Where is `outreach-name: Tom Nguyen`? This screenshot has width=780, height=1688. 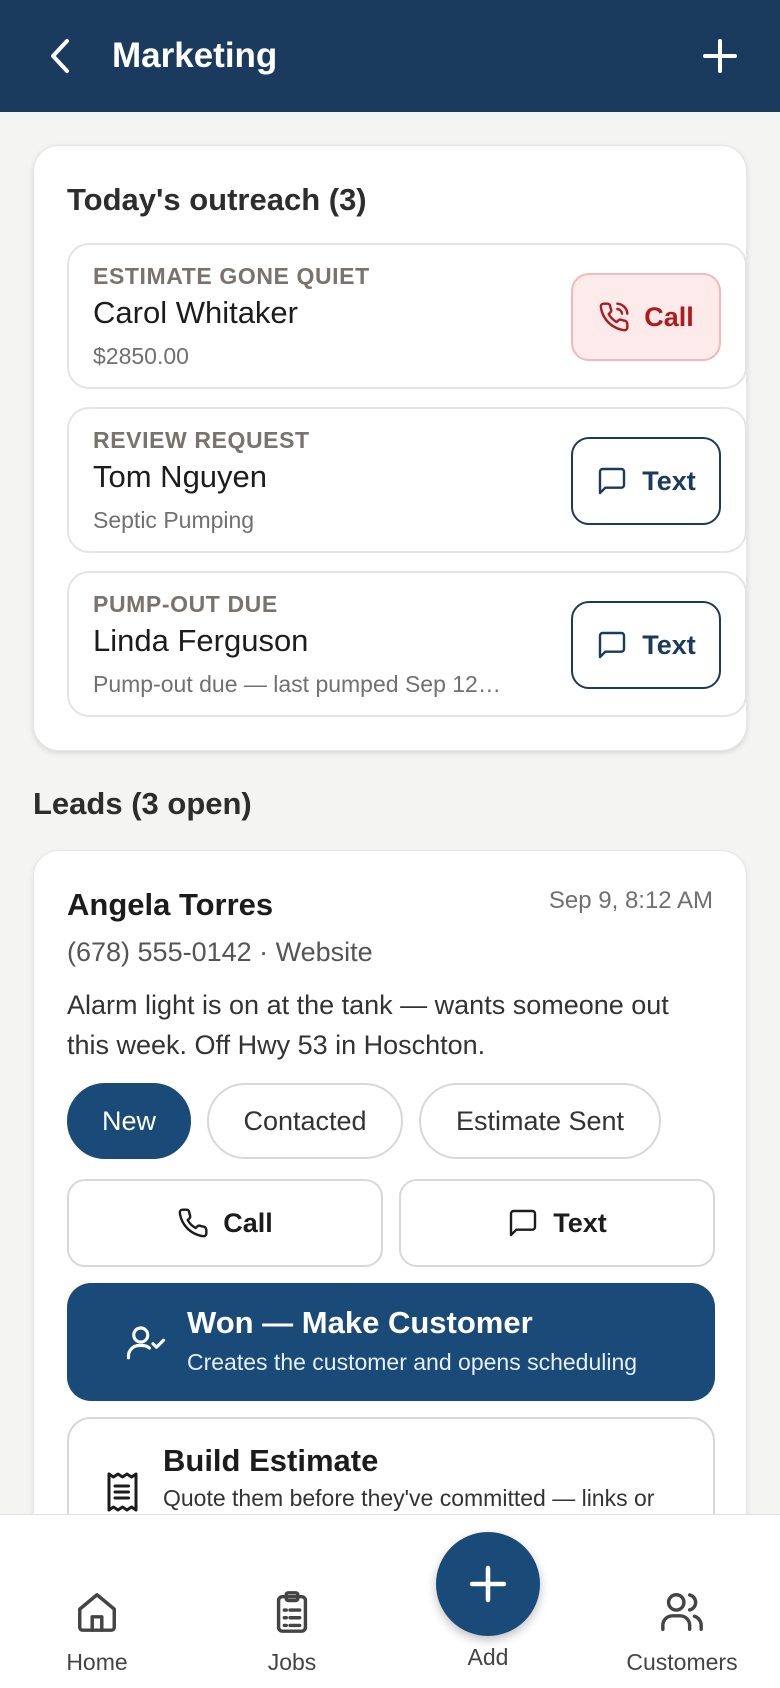
outreach-name: Tom Nguyen is located at coordinates (180, 476).